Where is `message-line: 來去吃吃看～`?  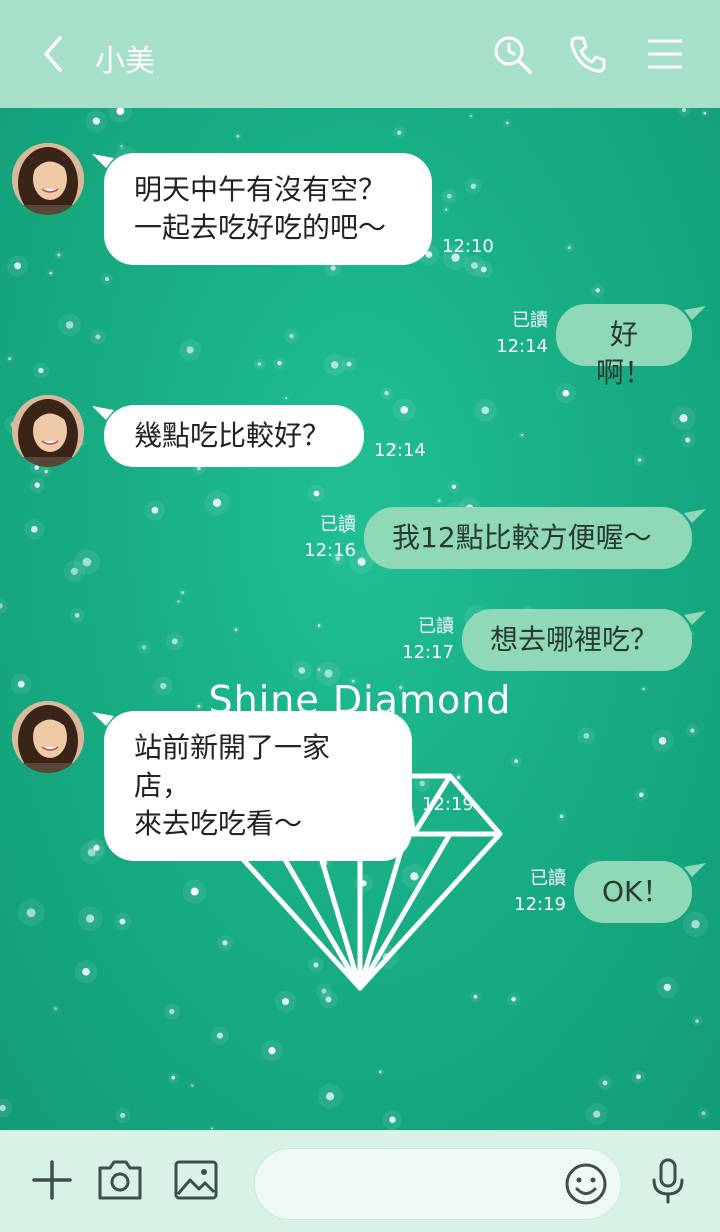 message-line: 來去吃吃看～ is located at coordinates (218, 823).